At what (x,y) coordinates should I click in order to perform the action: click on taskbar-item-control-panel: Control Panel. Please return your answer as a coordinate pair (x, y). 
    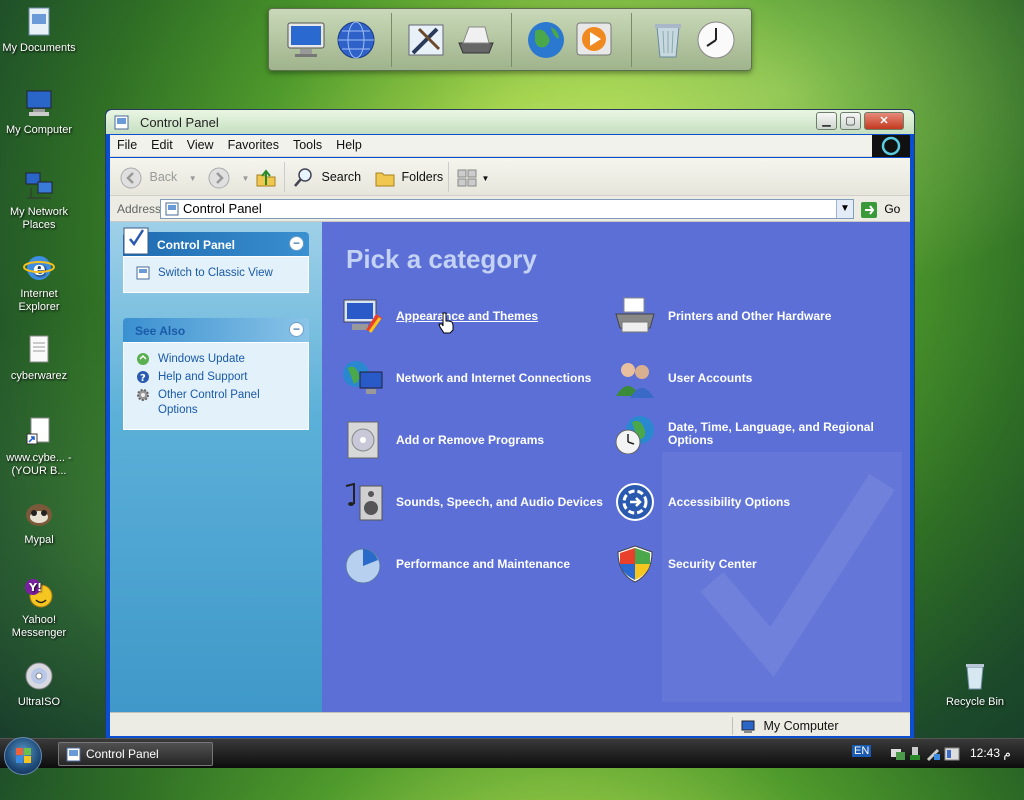
    Looking at the image, I should click on (135, 754).